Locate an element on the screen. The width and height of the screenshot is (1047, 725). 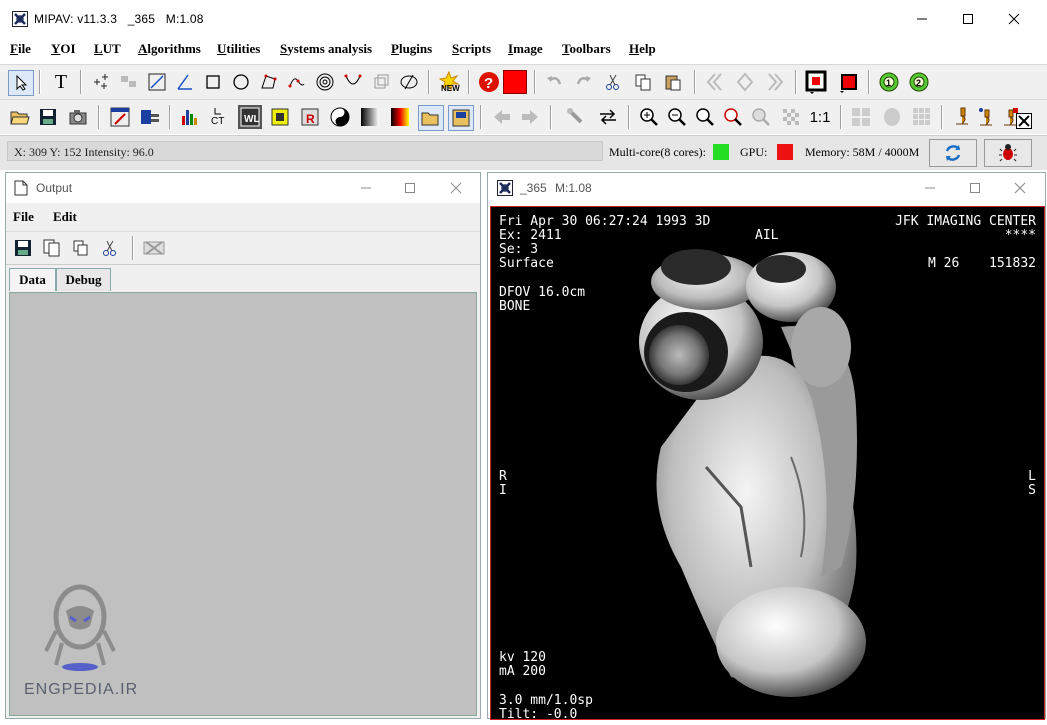
output-maximize-button is located at coordinates (410, 188).